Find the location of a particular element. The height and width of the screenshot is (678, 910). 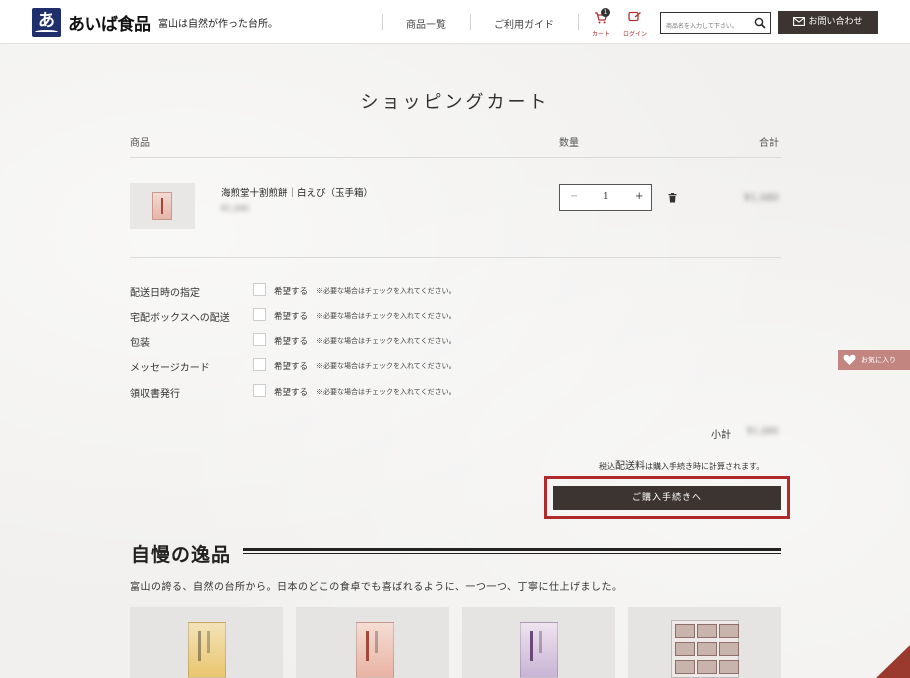

option-receipt-label: 領収書発行 is located at coordinates (155, 394).